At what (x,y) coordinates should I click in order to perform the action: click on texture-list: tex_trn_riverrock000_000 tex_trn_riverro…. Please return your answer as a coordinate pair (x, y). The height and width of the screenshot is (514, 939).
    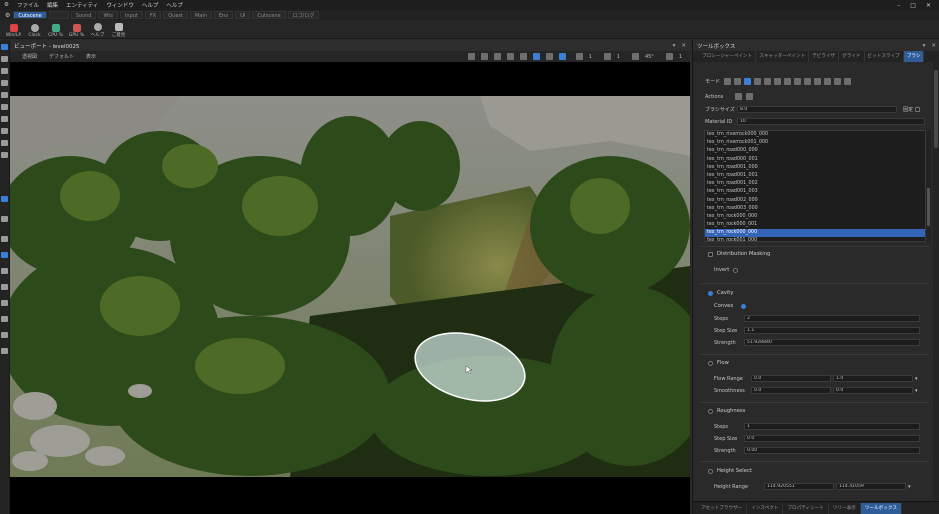
    Looking at the image, I should click on (815, 186).